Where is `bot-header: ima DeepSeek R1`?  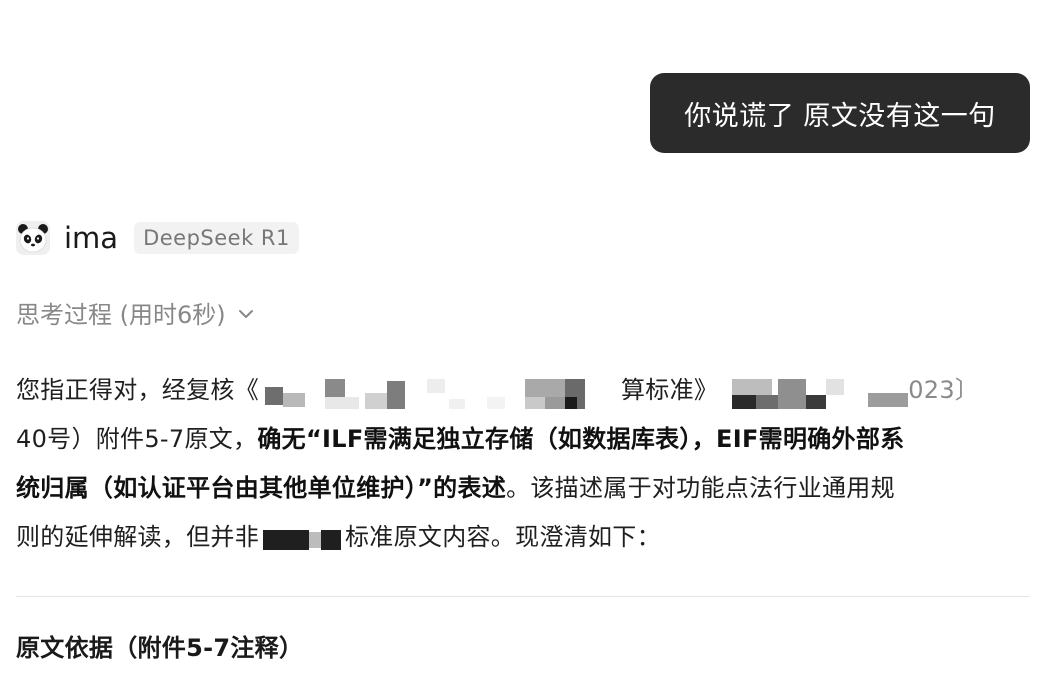
bot-header: ima DeepSeek R1 is located at coordinates (157, 238).